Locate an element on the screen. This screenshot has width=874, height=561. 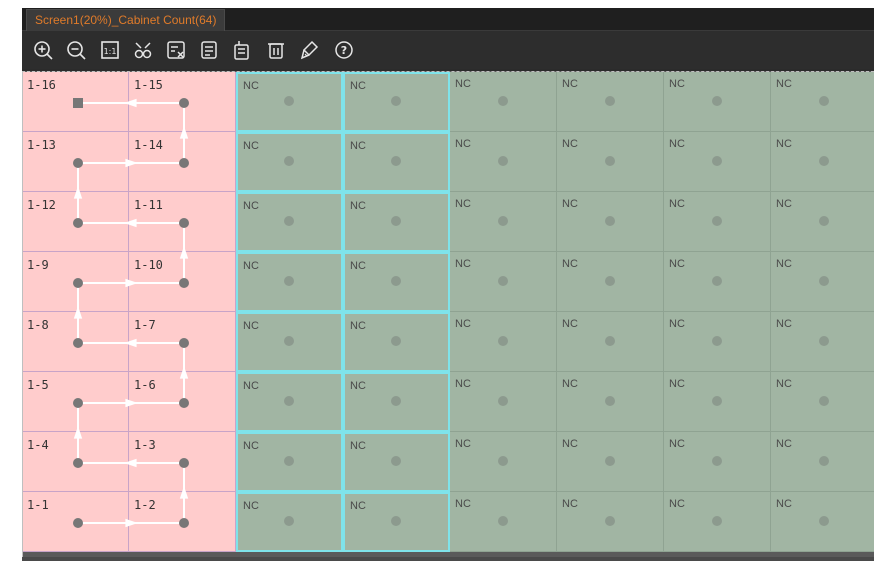
cabinet-label: 1-5 is located at coordinates (38, 385).